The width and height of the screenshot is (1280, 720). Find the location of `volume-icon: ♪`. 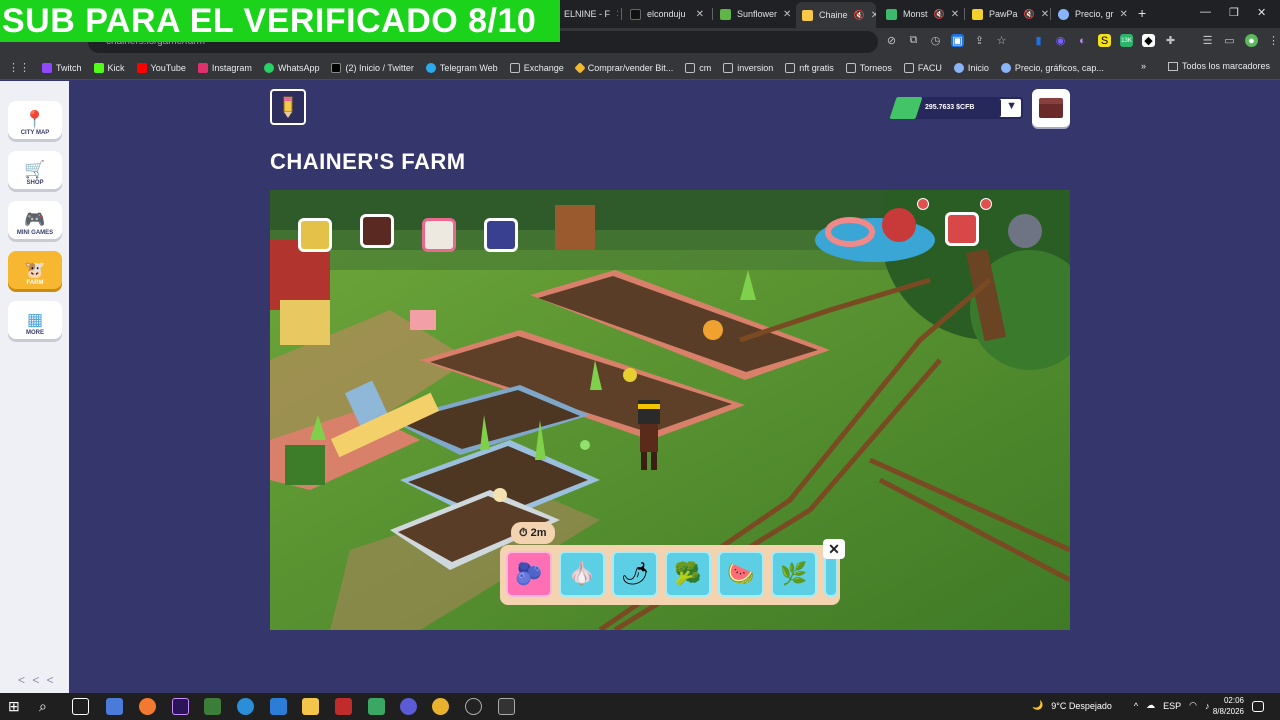

volume-icon: ♪ is located at coordinates (1207, 706).